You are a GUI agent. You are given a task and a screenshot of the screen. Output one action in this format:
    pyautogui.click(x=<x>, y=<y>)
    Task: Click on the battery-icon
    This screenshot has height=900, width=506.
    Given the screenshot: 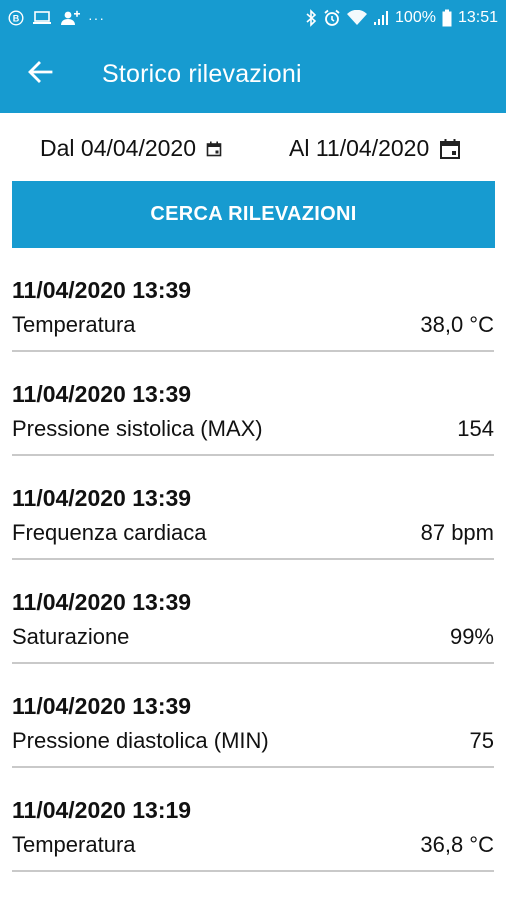 What is the action you would take?
    pyautogui.click(x=447, y=18)
    